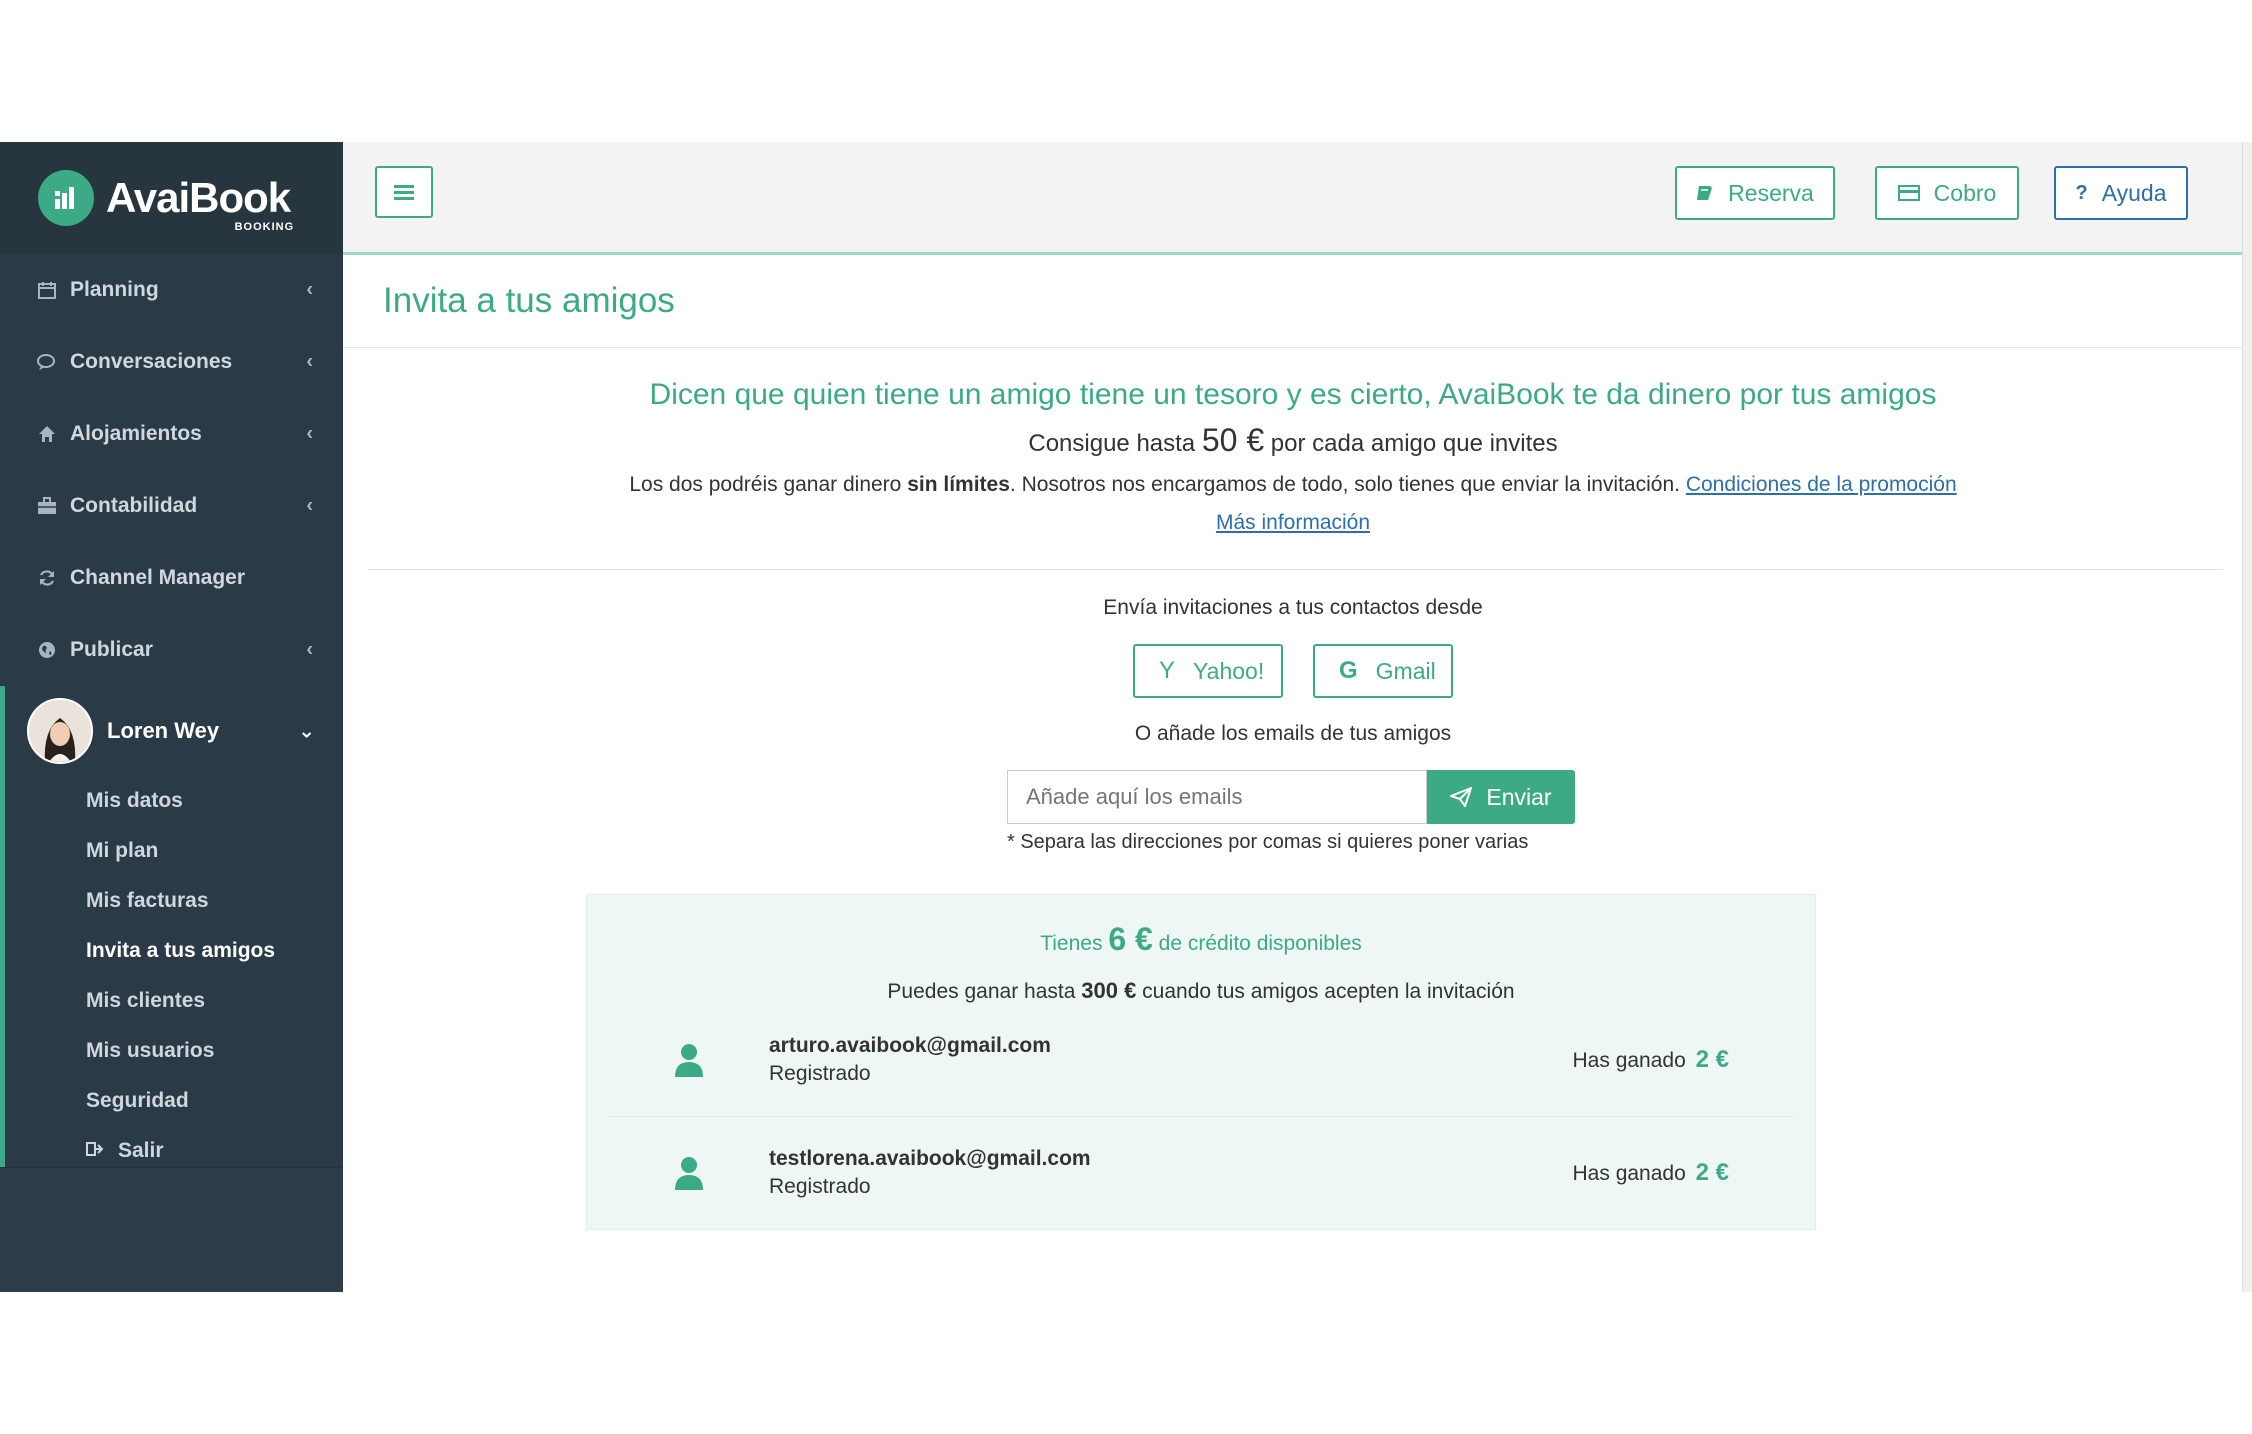 This screenshot has height=1434, width=2252. I want to click on cobro-button: Cobro, so click(1947, 193).